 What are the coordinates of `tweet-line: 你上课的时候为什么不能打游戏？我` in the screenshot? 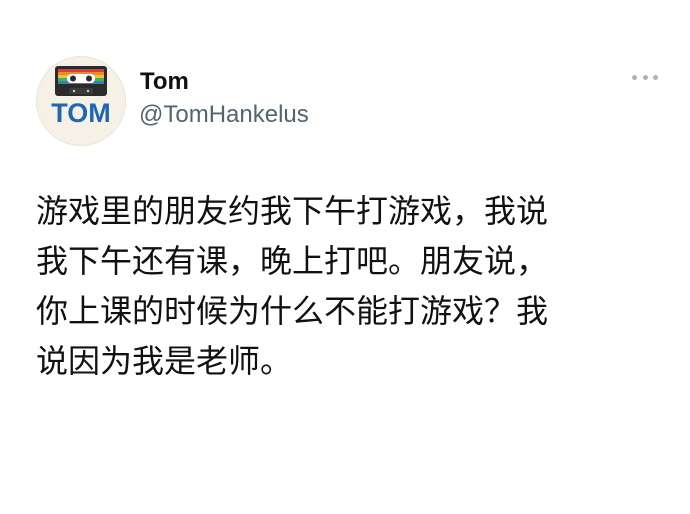 It's located at (292, 311).